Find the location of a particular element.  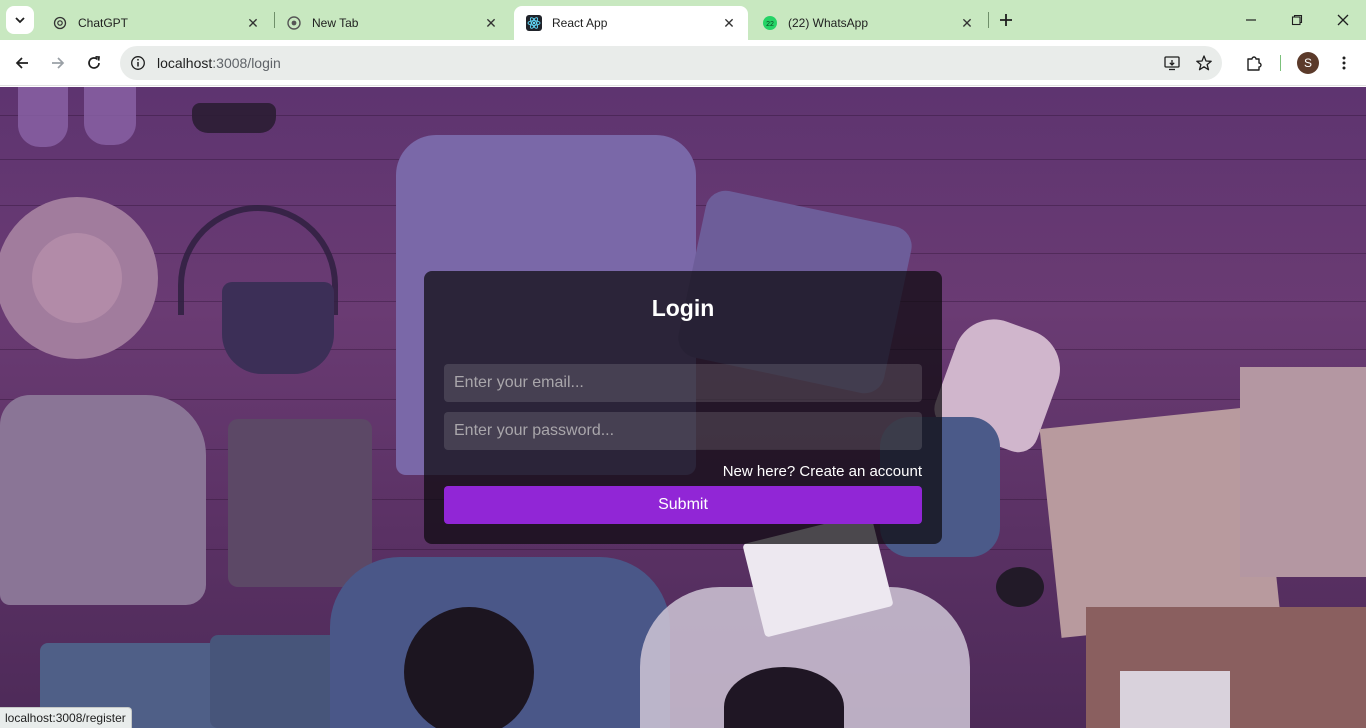

minimize-button is located at coordinates (1251, 20).